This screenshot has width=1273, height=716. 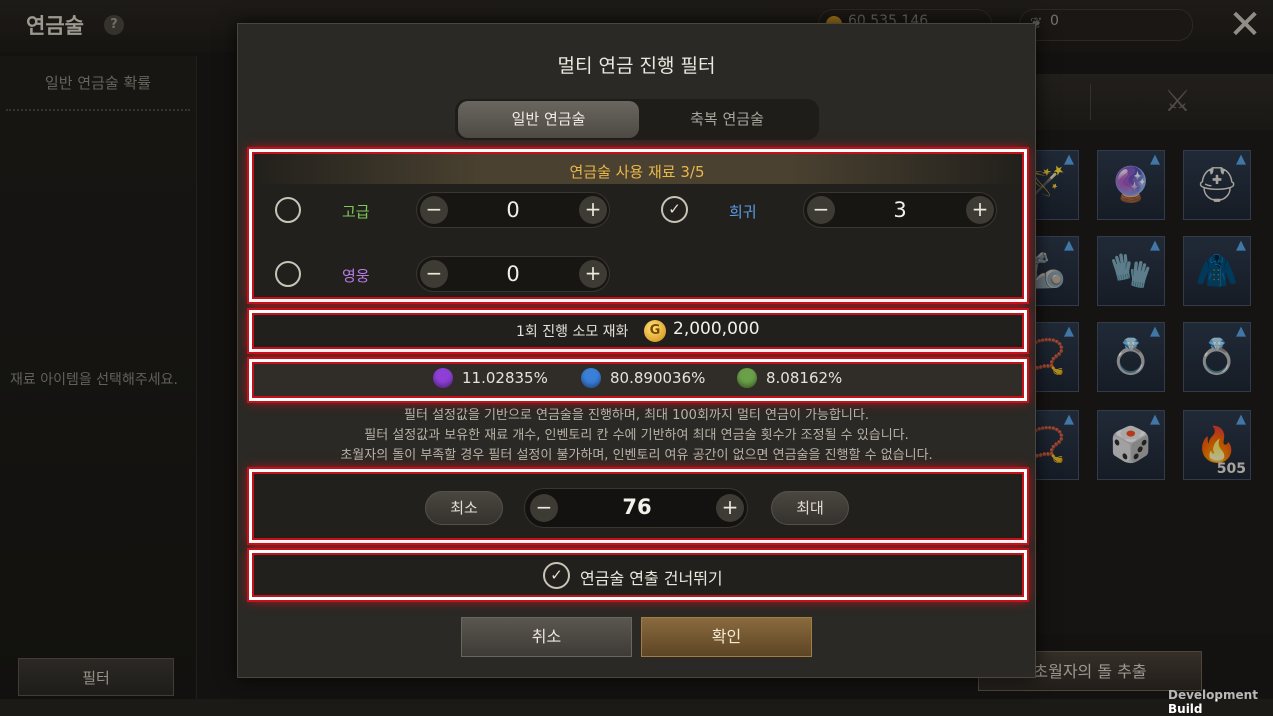 I want to click on confirm-button: 확인, so click(x=726, y=637).